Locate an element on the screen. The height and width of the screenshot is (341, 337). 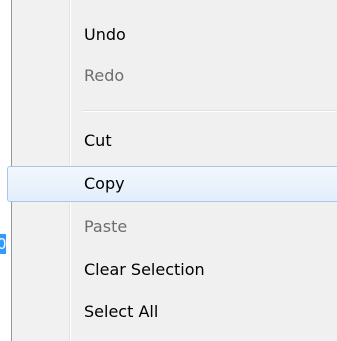
menu-item-paste: Paste is located at coordinates (106, 226).